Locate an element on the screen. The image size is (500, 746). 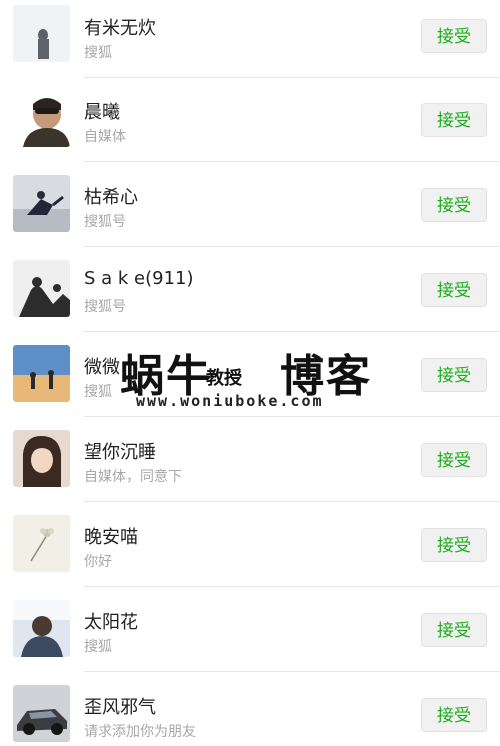
friend-request-row: 晚安喵 你好 接受 is located at coordinates (250, 545).